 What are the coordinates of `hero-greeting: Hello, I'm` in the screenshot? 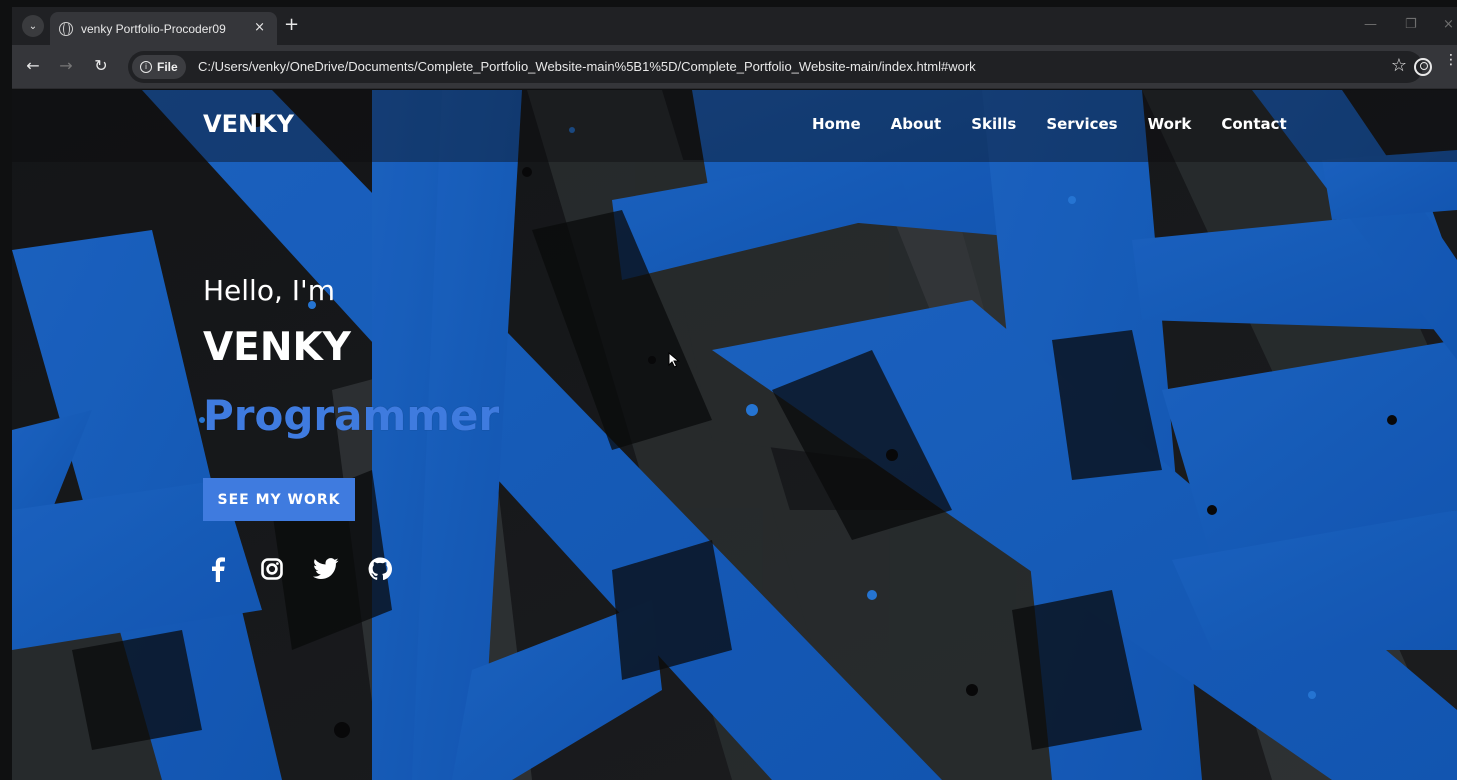 It's located at (269, 290).